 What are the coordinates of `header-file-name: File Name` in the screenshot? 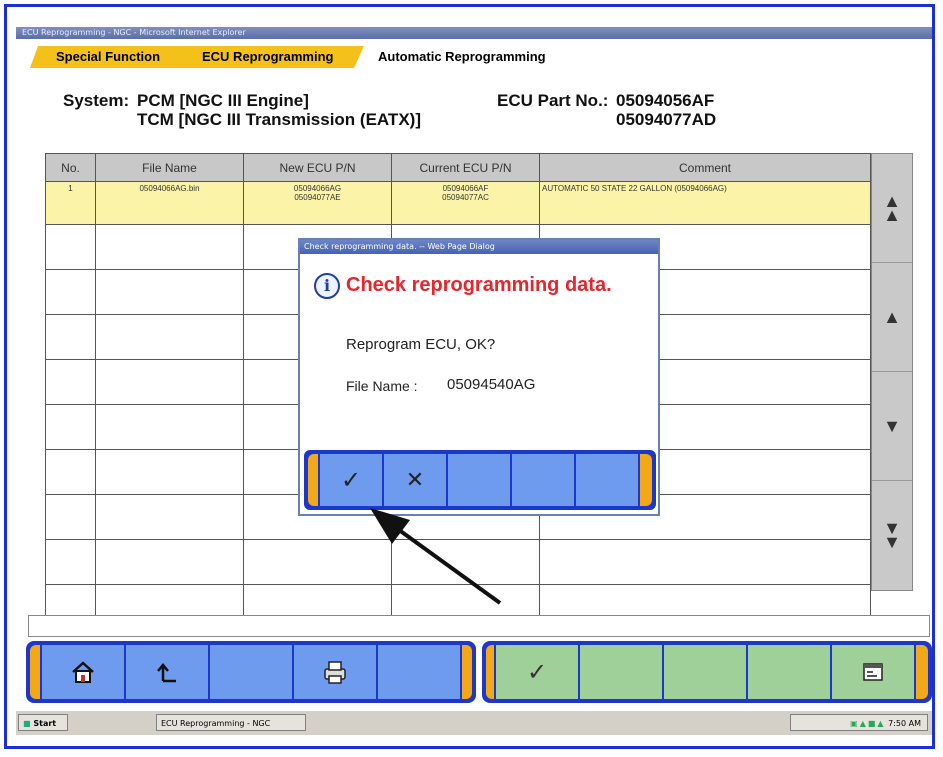 It's located at (169, 167).